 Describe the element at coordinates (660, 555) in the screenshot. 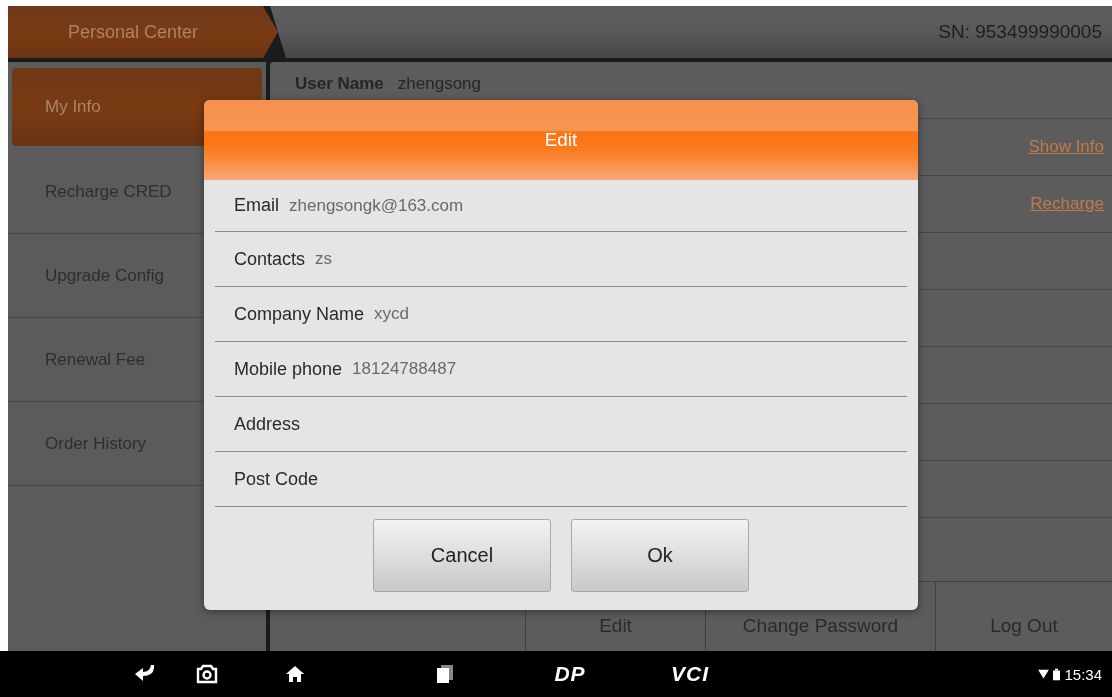

I see `ok-button: Ok` at that location.